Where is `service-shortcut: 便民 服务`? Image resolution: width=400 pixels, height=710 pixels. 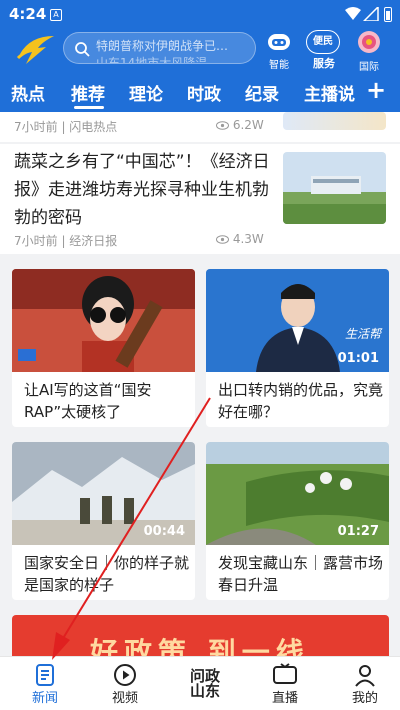
service-shortcut: 便民 服务 is located at coordinates (324, 50).